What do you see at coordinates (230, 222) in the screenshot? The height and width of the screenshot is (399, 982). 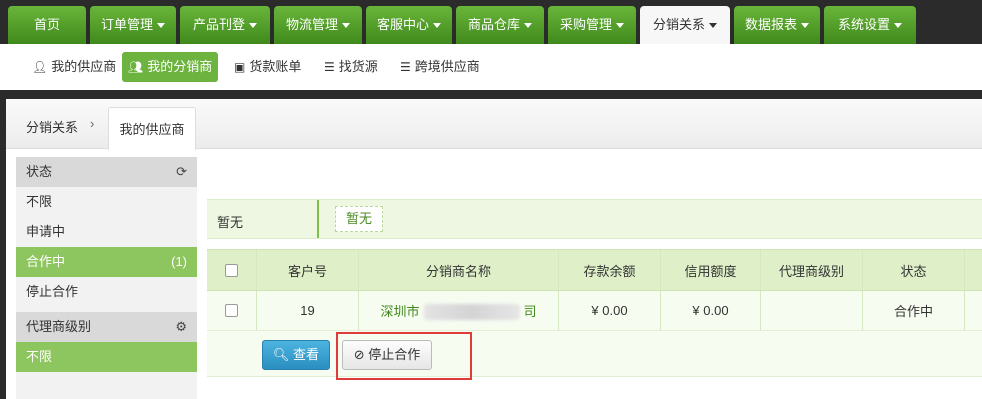 I see `summary-label: 暂无` at bounding box center [230, 222].